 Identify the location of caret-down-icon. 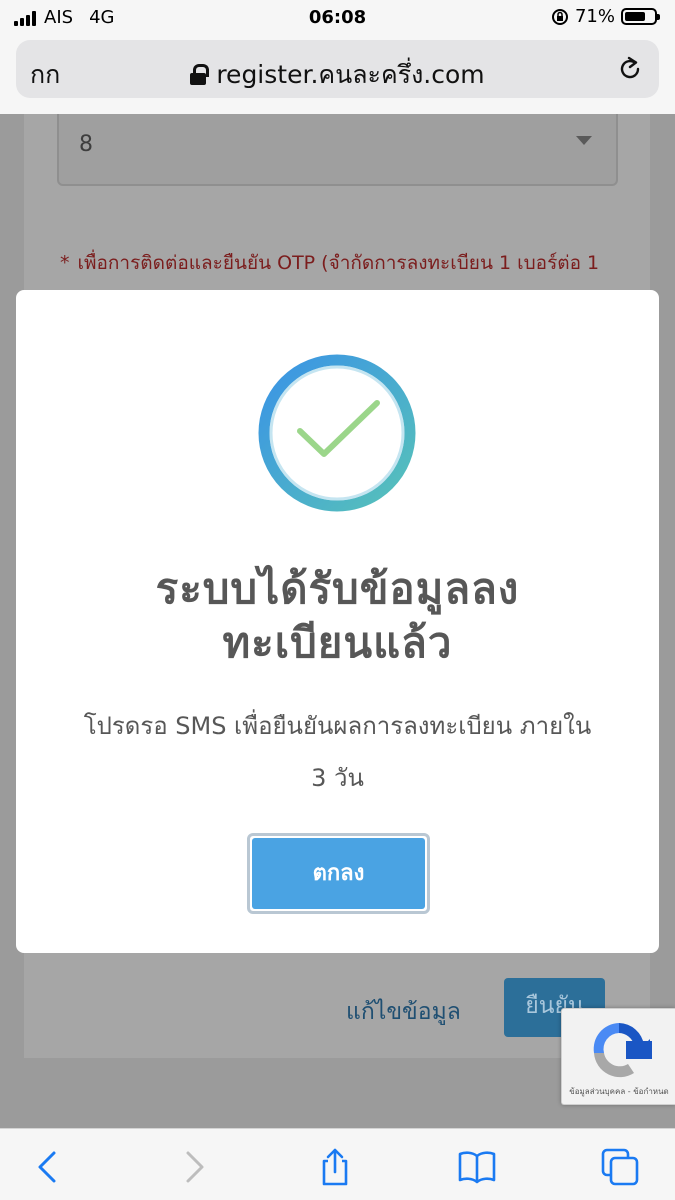
(584, 140).